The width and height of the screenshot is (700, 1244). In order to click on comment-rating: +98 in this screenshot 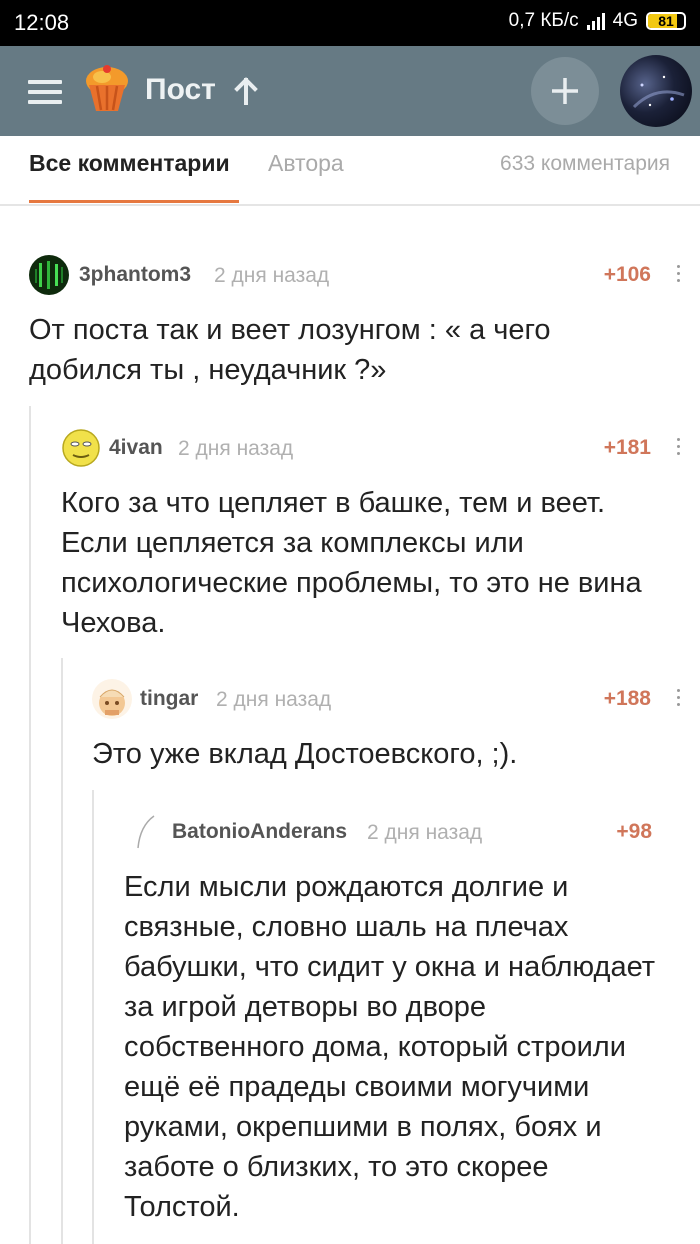, I will do `click(634, 831)`.